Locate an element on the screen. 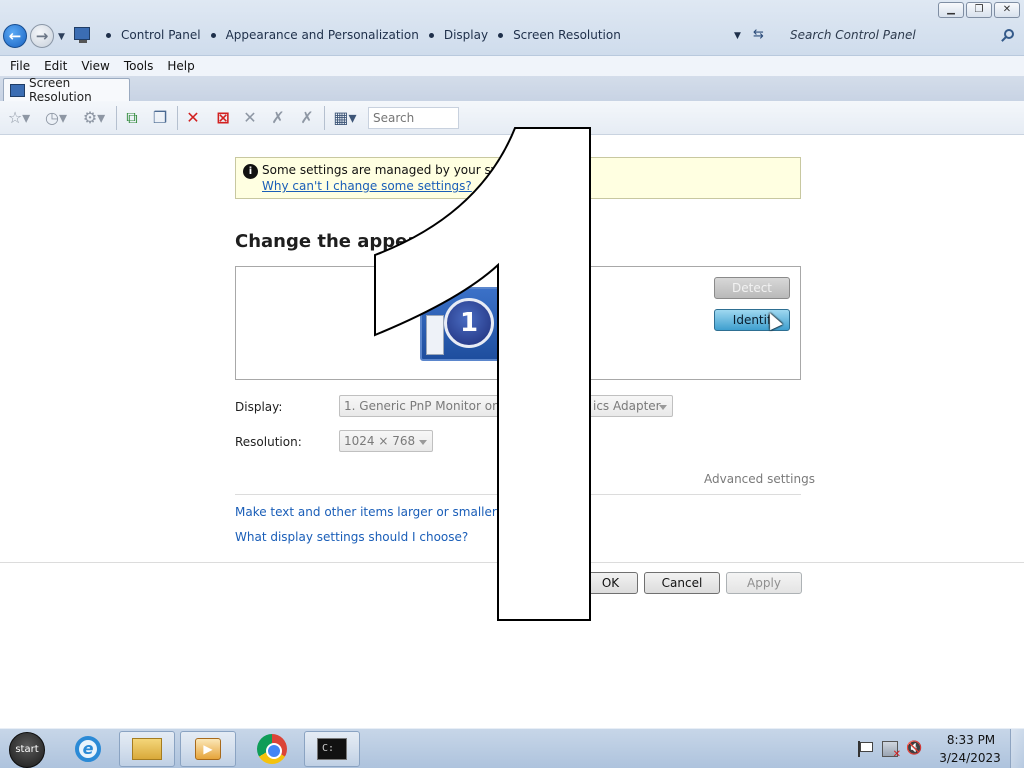 This screenshot has width=1024, height=768. start-button: start is located at coordinates (27, 750).